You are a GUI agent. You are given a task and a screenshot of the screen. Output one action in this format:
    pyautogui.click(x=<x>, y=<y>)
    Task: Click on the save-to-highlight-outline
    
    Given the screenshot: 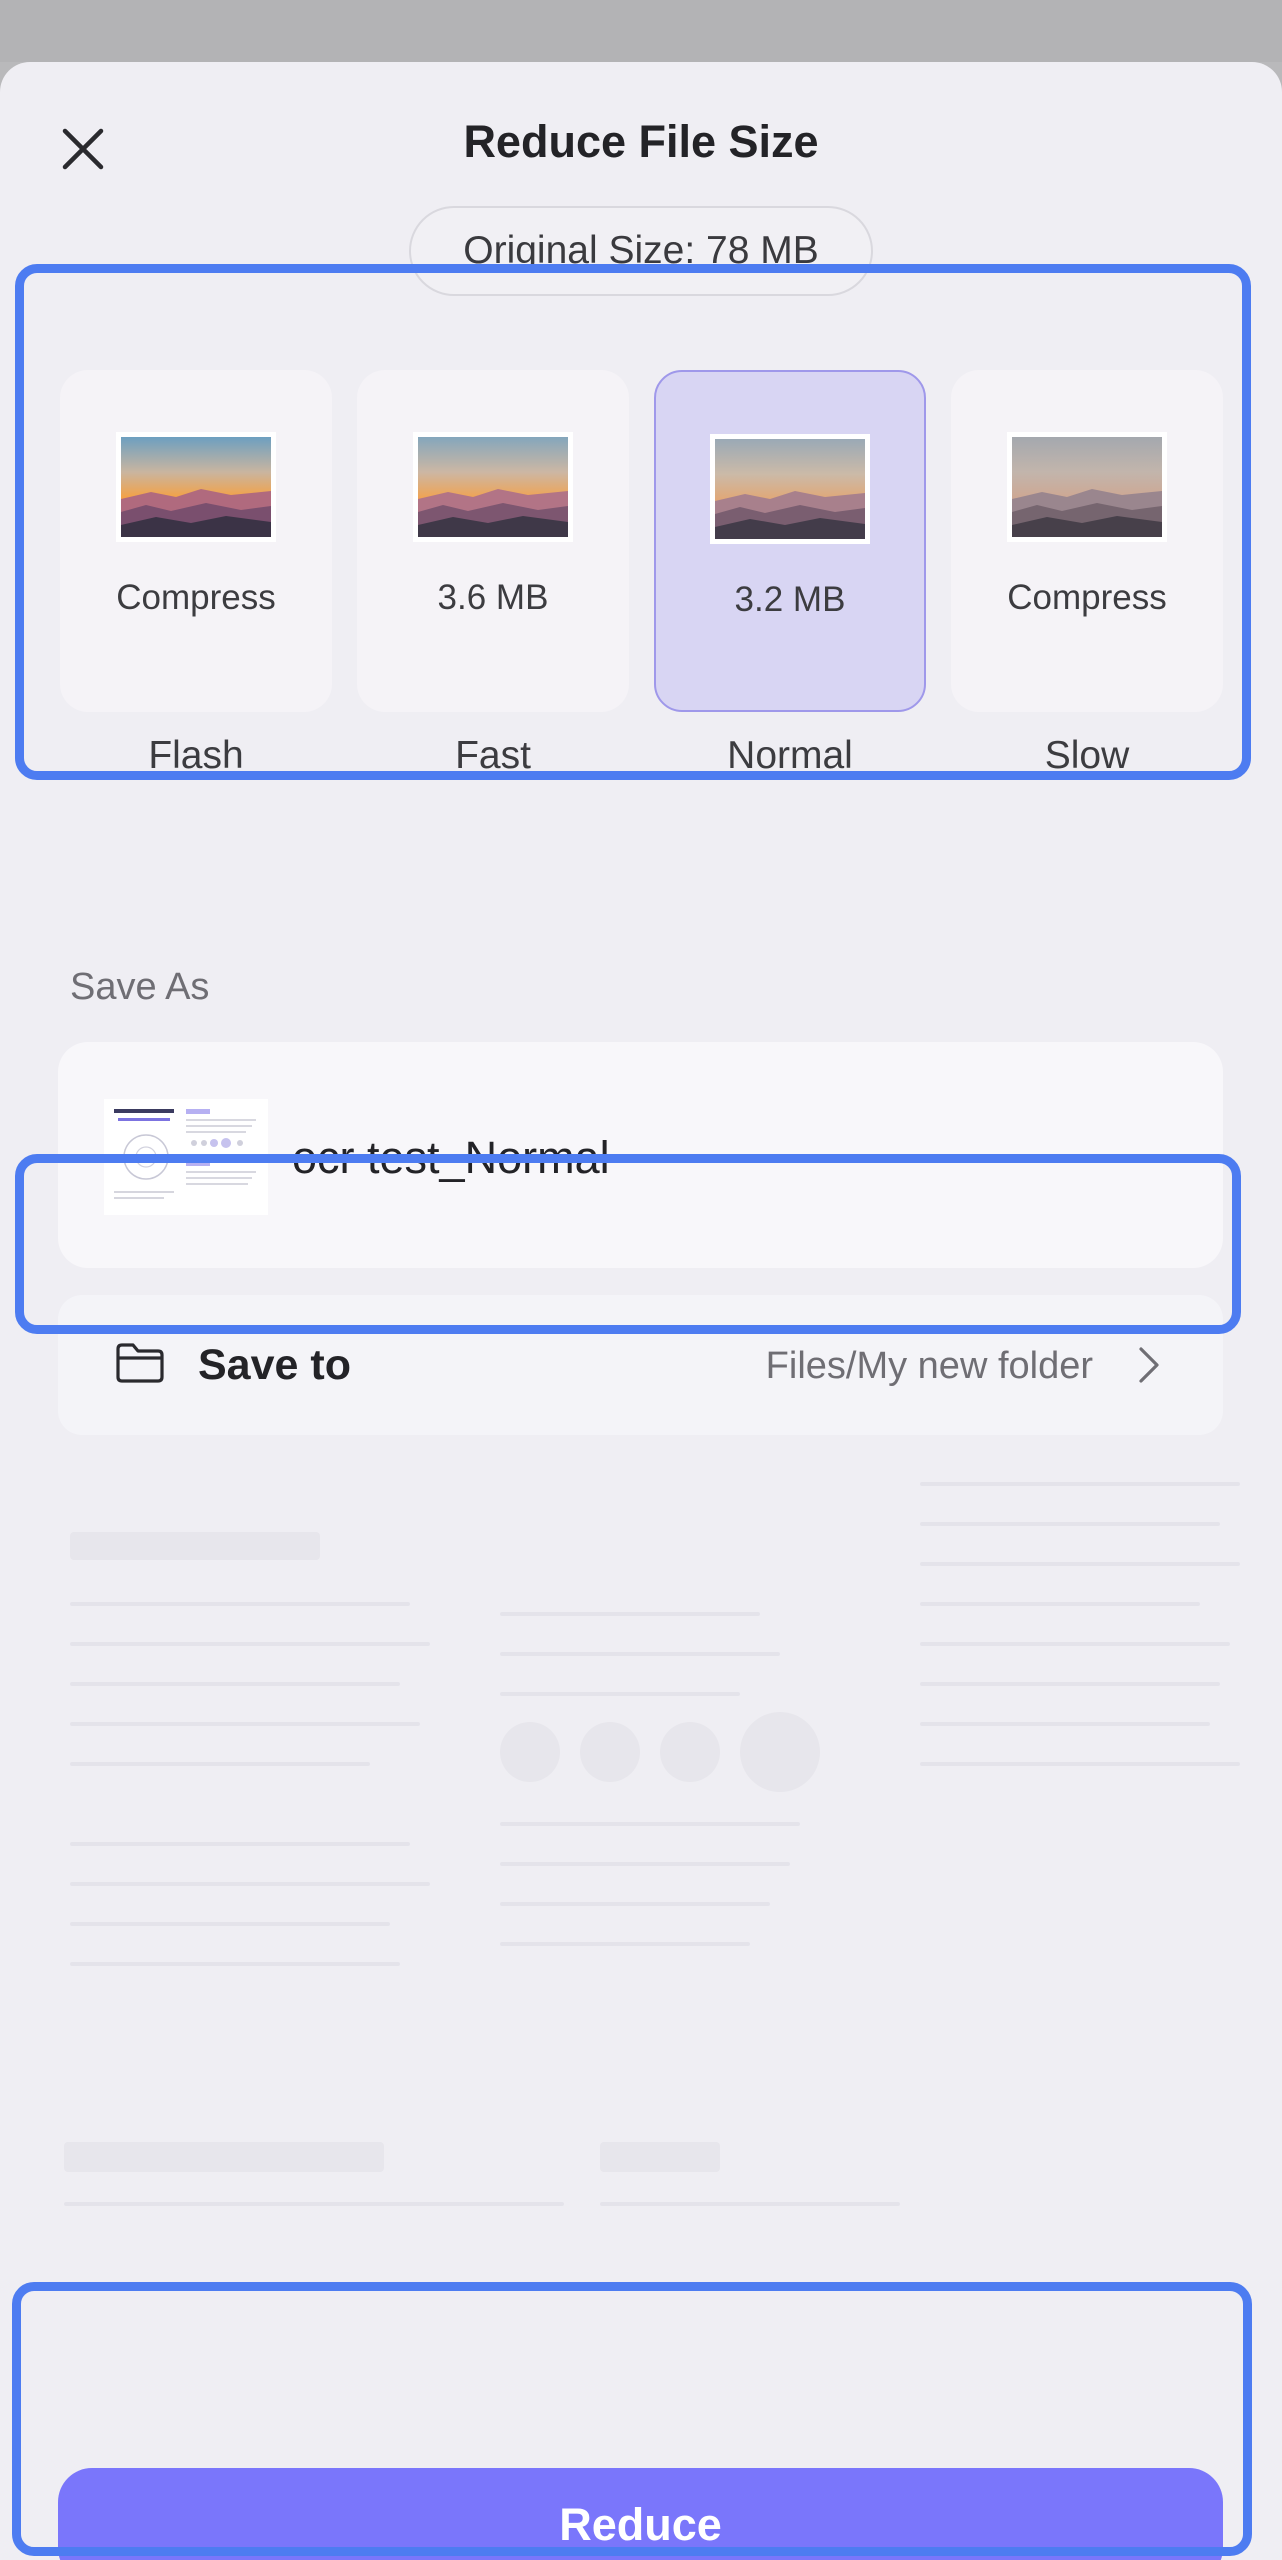 What is the action you would take?
    pyautogui.click(x=628, y=1244)
    